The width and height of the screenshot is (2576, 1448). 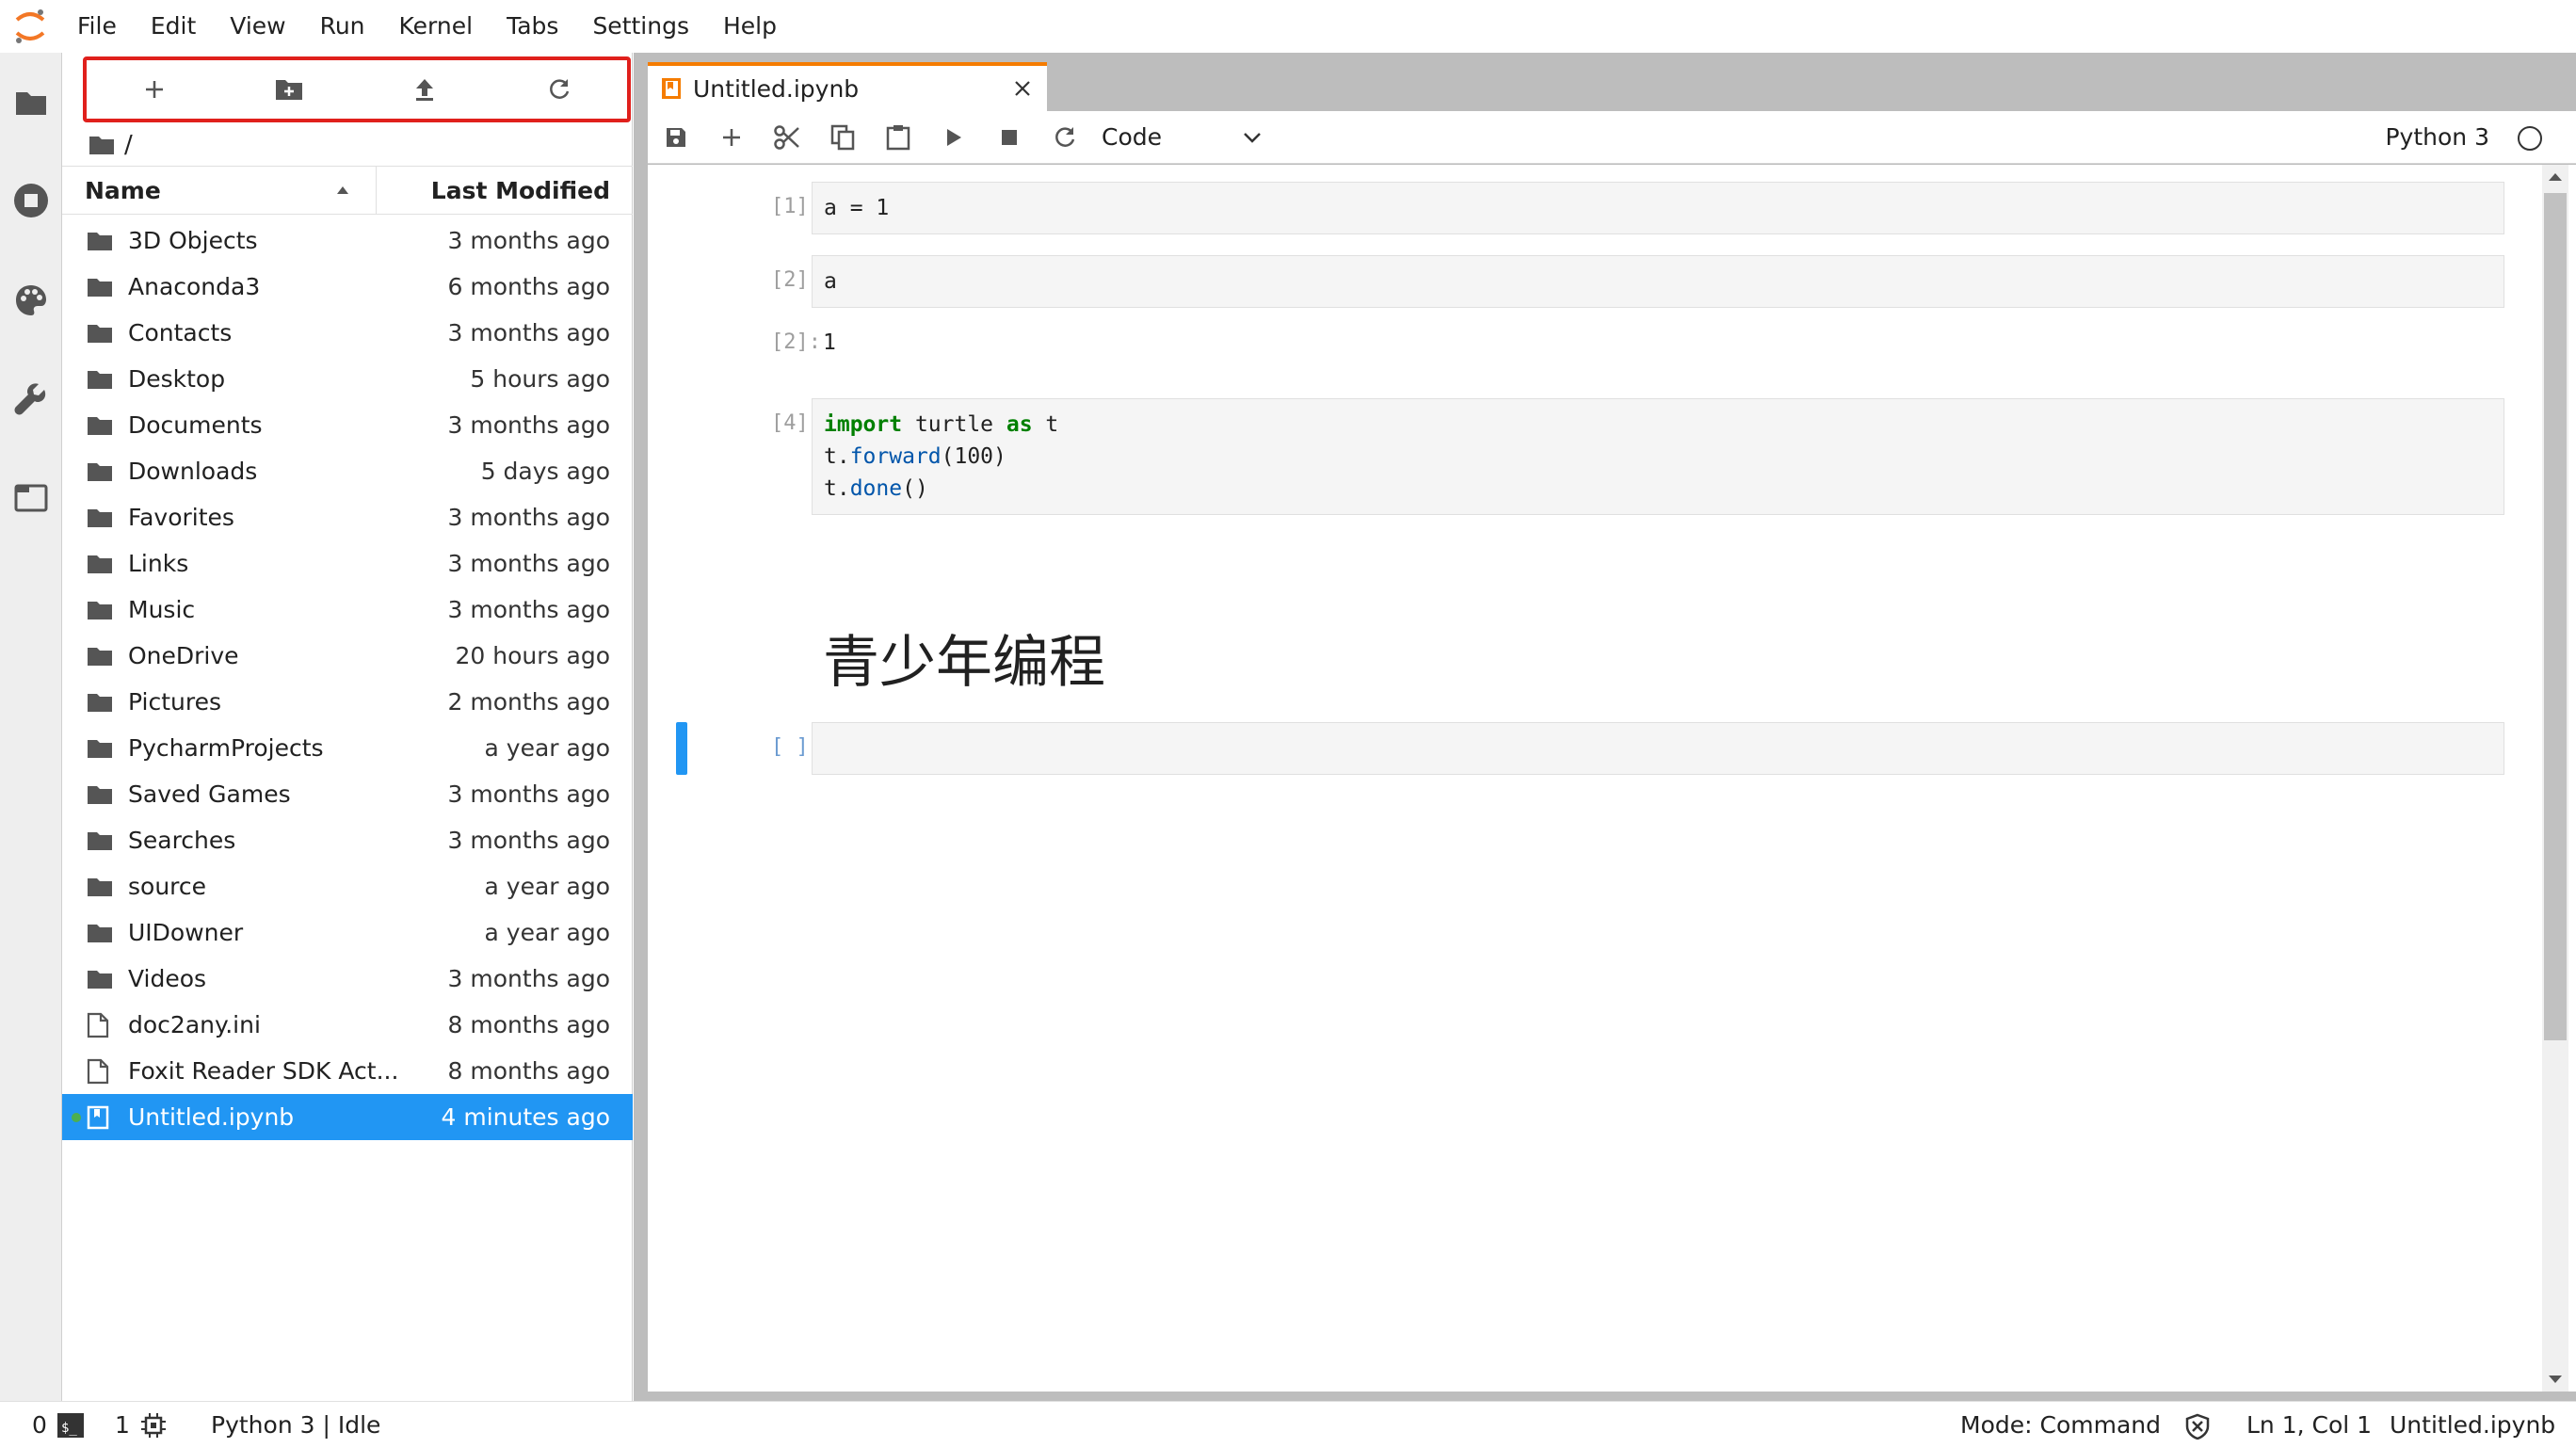 I want to click on file-row: Music 3 months ago, so click(x=347, y=610).